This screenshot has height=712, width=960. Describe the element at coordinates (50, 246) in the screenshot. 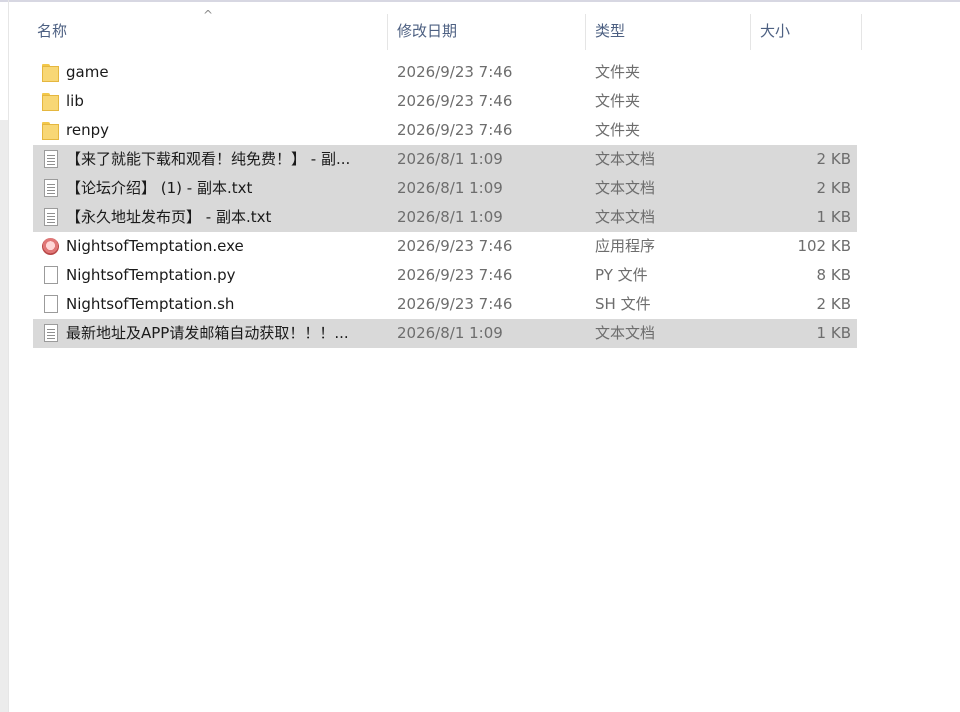

I see `application-icon` at that location.